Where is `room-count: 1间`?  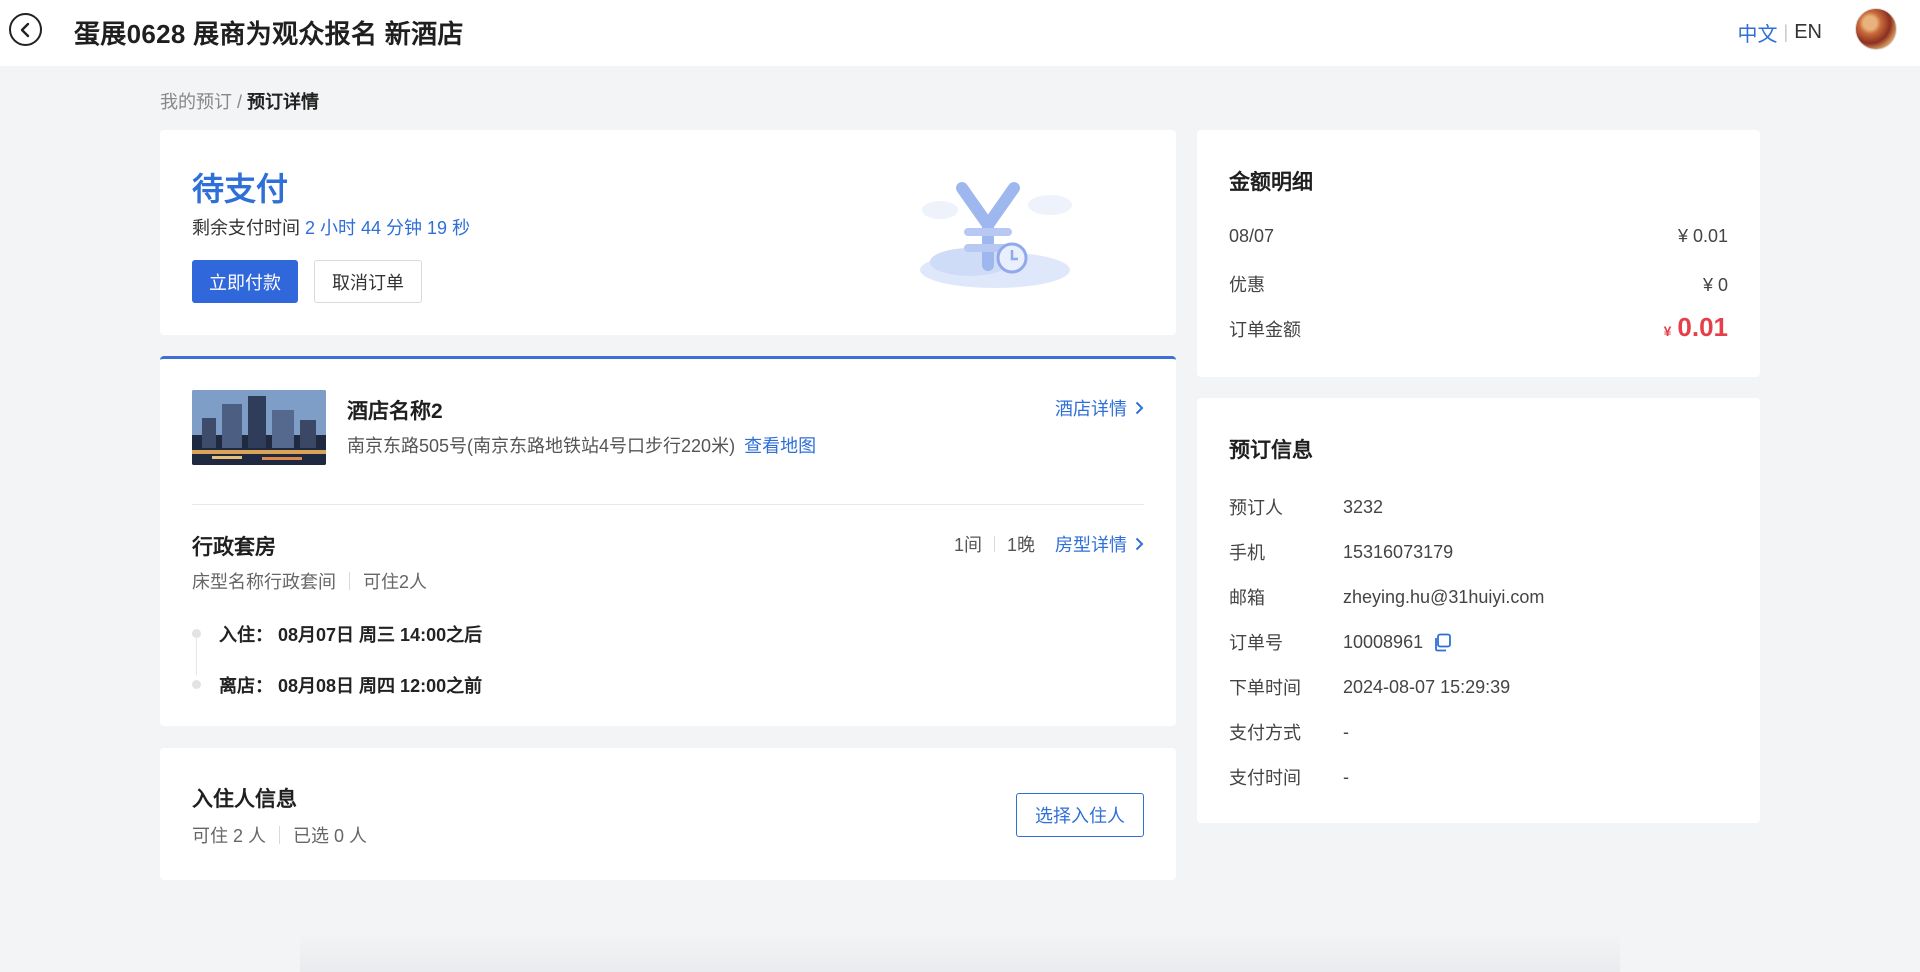
room-count: 1间 is located at coordinates (967, 545).